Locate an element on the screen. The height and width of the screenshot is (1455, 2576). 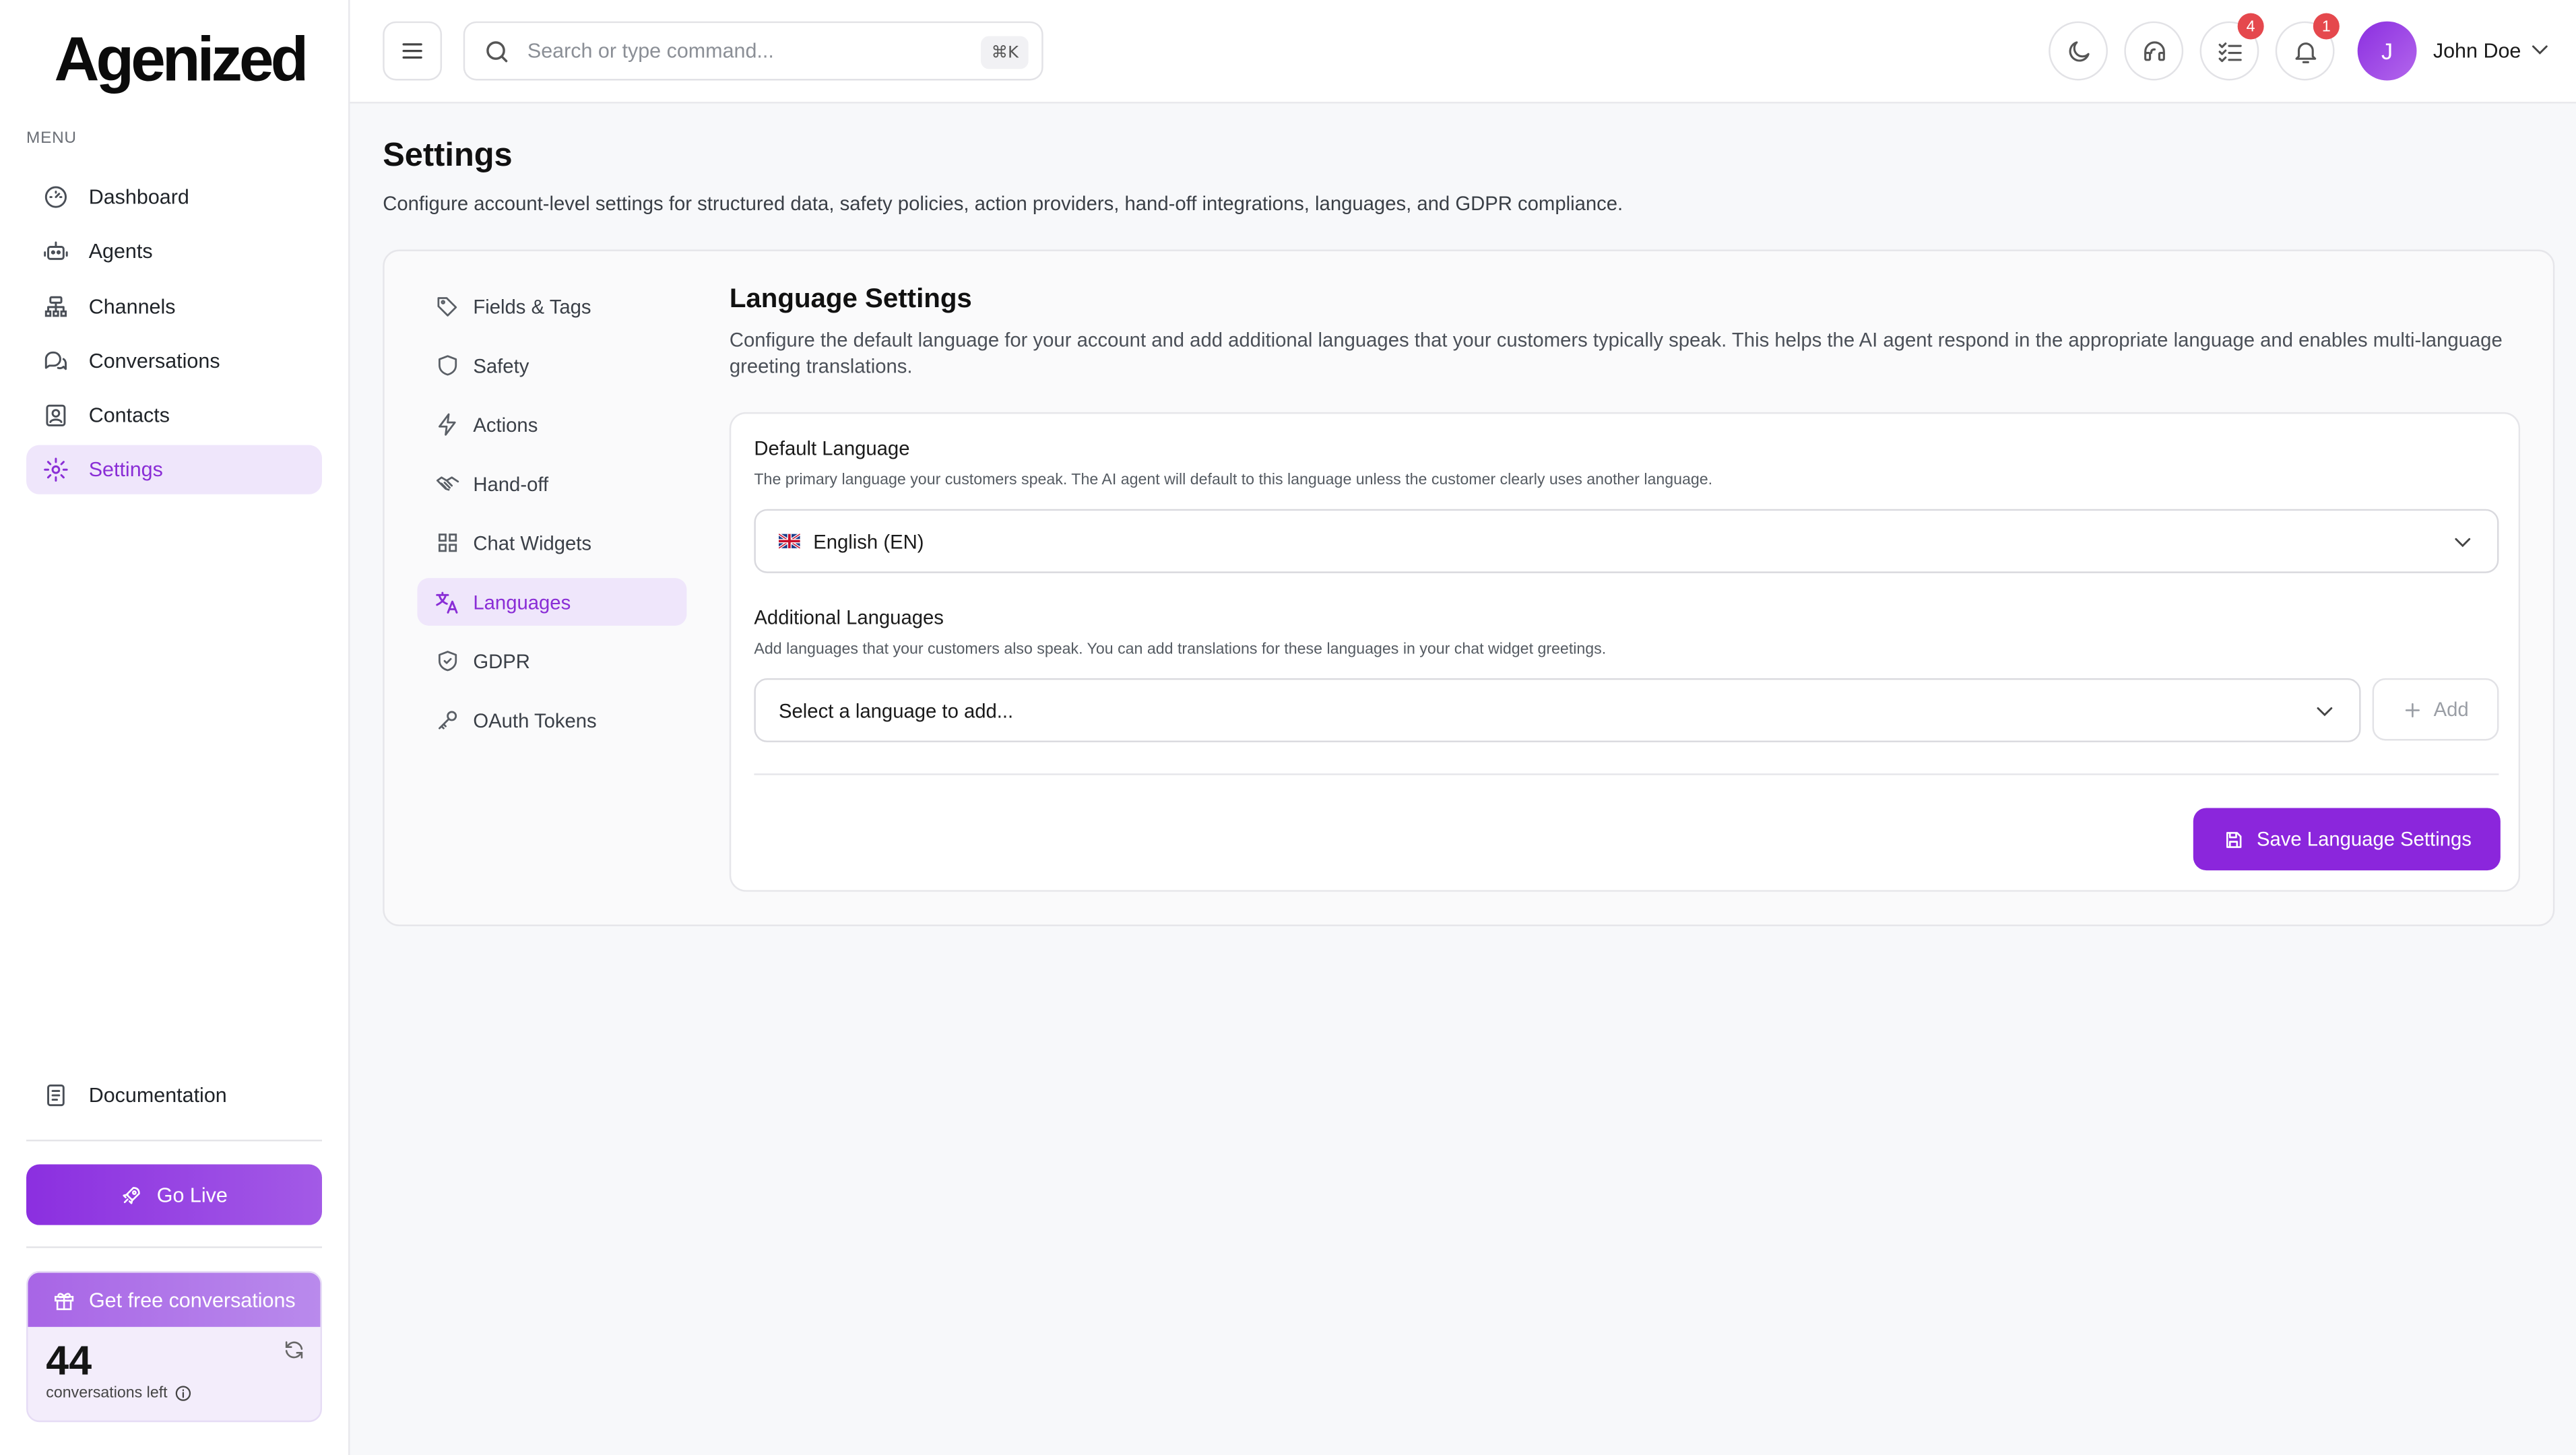
sidebar-nav: Dashboard Agents Channels Conversations is located at coordinates (175, 336).